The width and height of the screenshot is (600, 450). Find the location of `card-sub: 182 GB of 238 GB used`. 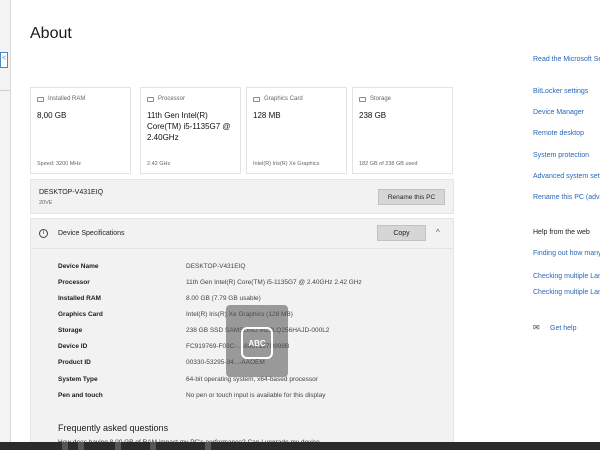

card-sub: 182 GB of 238 GB used is located at coordinates (388, 164).